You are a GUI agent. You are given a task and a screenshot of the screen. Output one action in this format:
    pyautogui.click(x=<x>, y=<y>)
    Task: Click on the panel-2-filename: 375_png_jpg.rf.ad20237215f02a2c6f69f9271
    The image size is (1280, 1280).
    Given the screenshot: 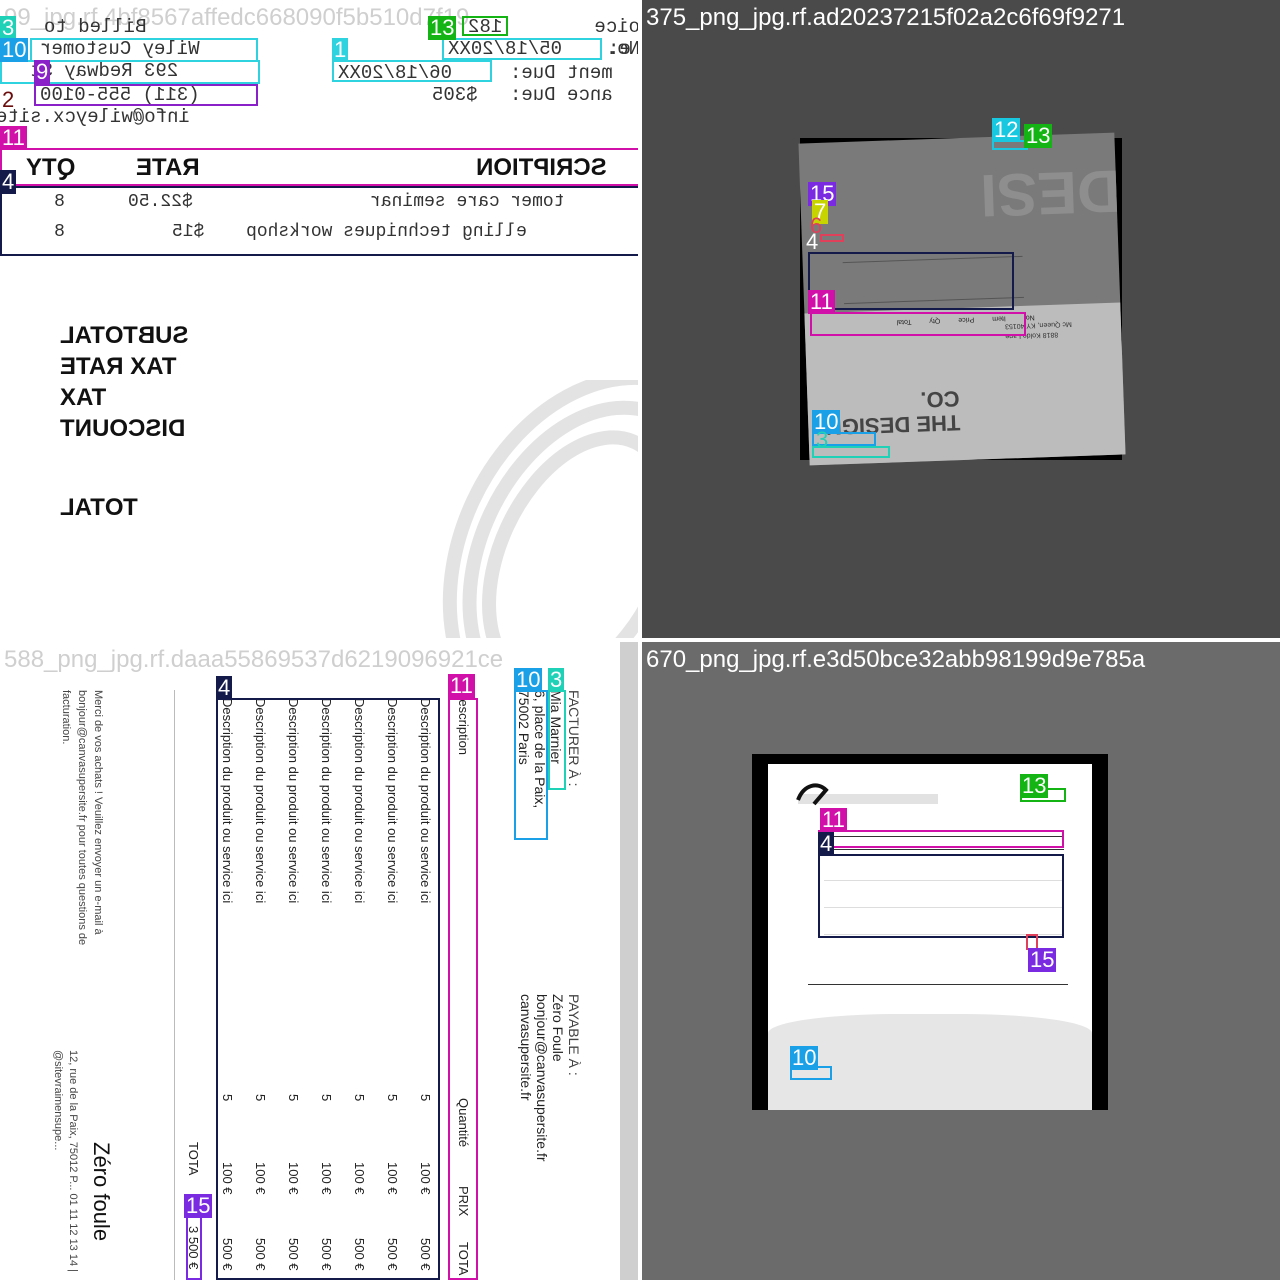 What is the action you would take?
    pyautogui.click(x=886, y=17)
    